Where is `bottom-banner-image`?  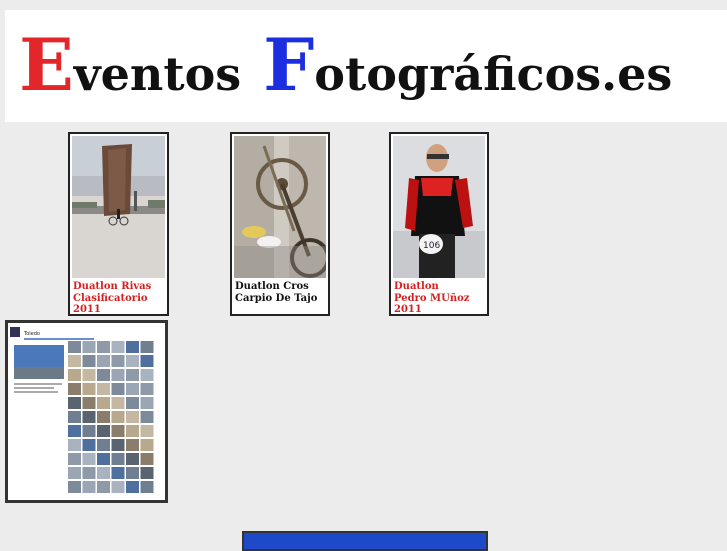 bottom-banner-image is located at coordinates (365, 541).